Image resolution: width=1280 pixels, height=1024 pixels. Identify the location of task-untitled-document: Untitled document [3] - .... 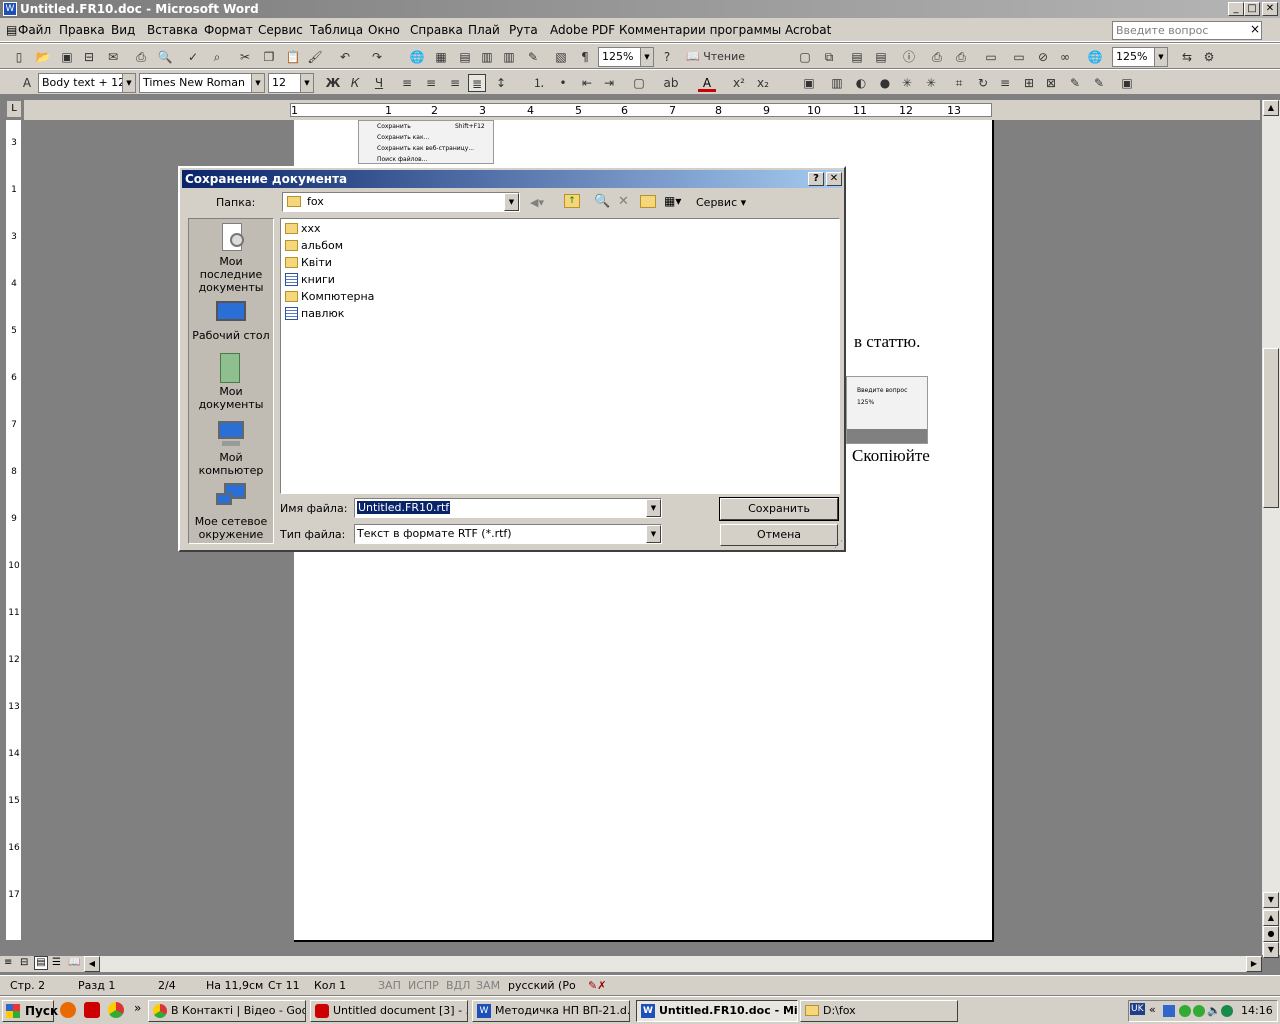
(389, 1011).